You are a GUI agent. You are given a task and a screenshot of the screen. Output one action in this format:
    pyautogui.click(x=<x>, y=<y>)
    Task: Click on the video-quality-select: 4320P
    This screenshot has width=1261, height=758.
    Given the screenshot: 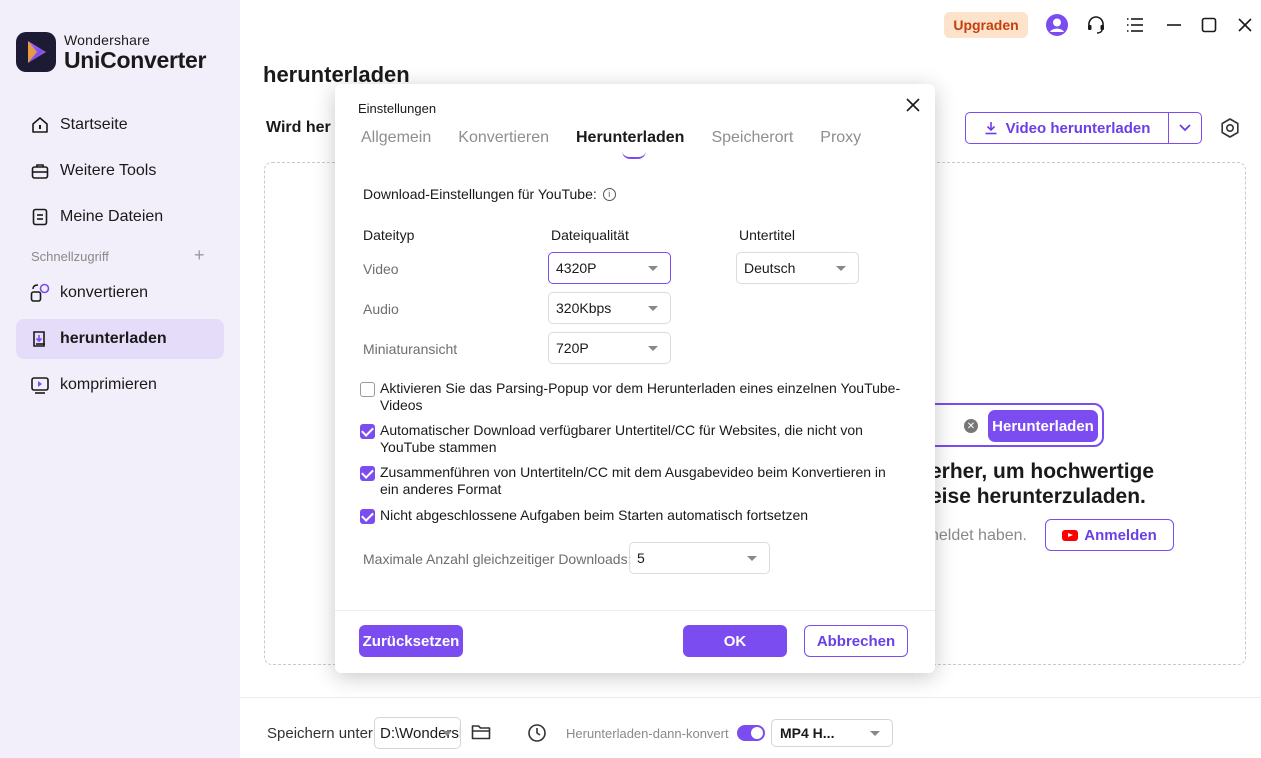 What is the action you would take?
    pyautogui.click(x=609, y=268)
    